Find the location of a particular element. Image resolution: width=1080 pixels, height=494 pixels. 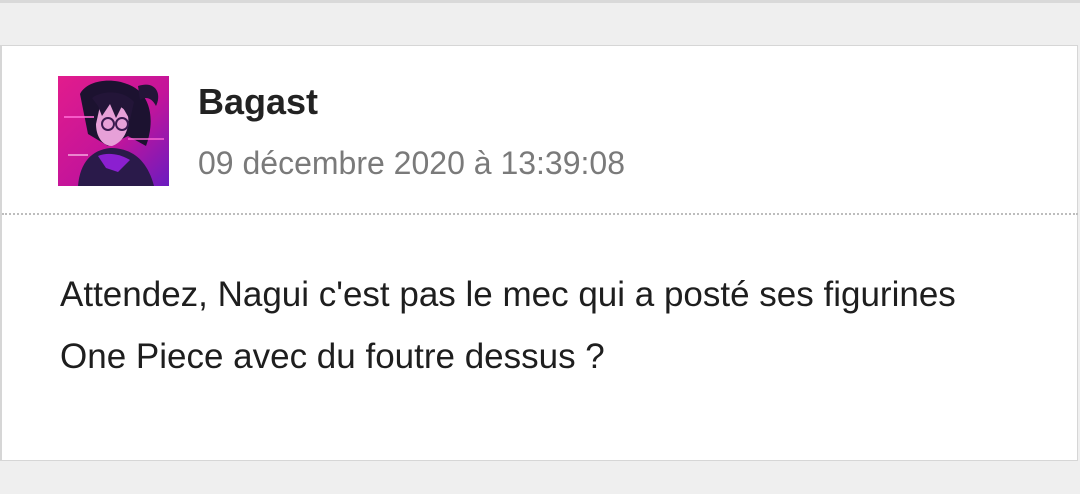

avatar-image-icon is located at coordinates (113, 131).